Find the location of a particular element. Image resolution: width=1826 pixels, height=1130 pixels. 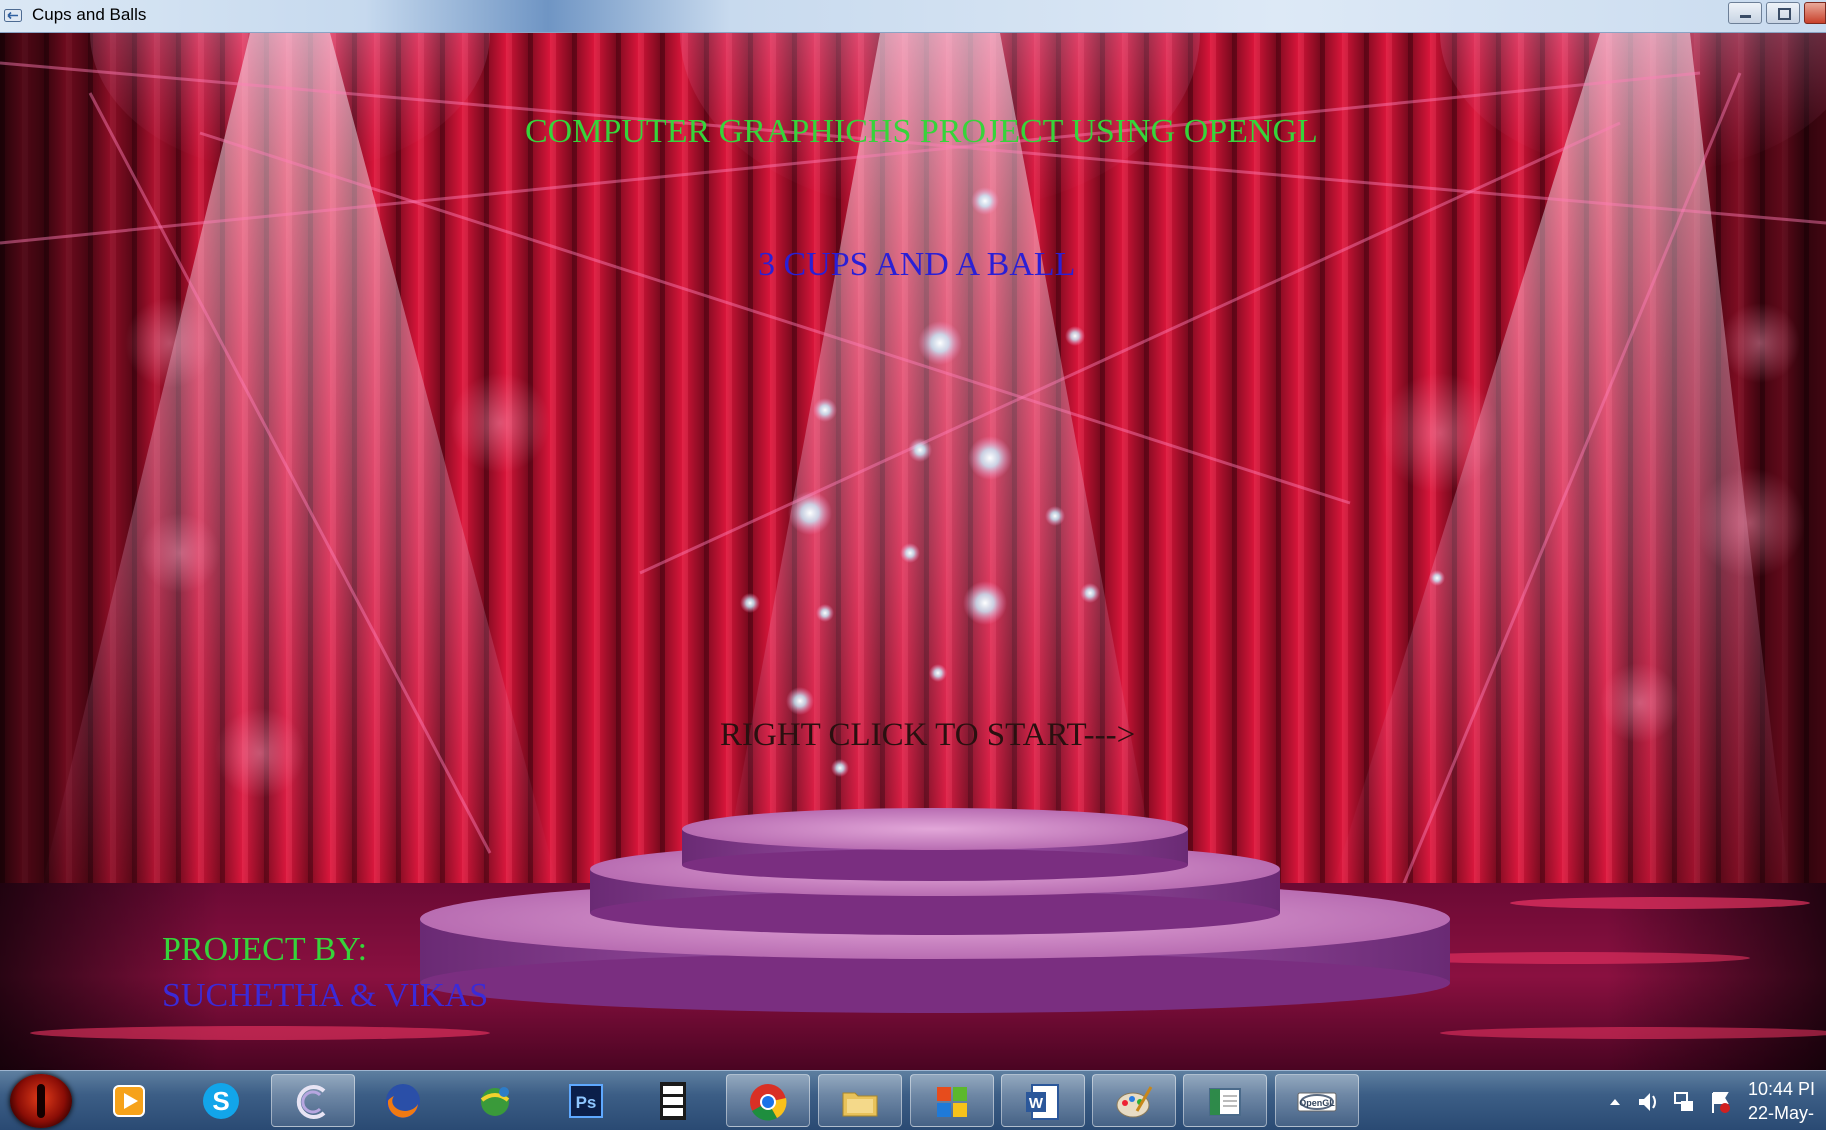

taskbar-item-media-player is located at coordinates (130, 1100).